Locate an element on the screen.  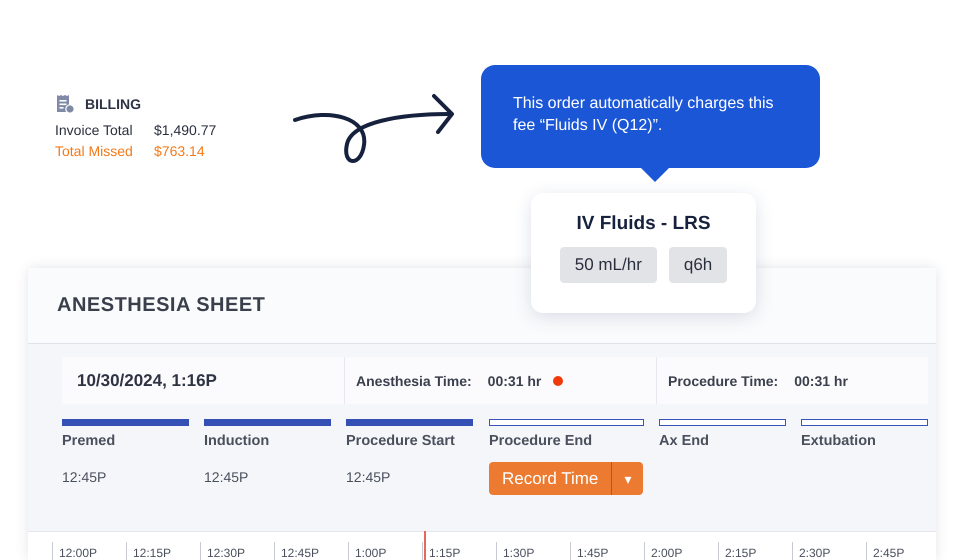
time-tick: 12:00P is located at coordinates (78, 553).